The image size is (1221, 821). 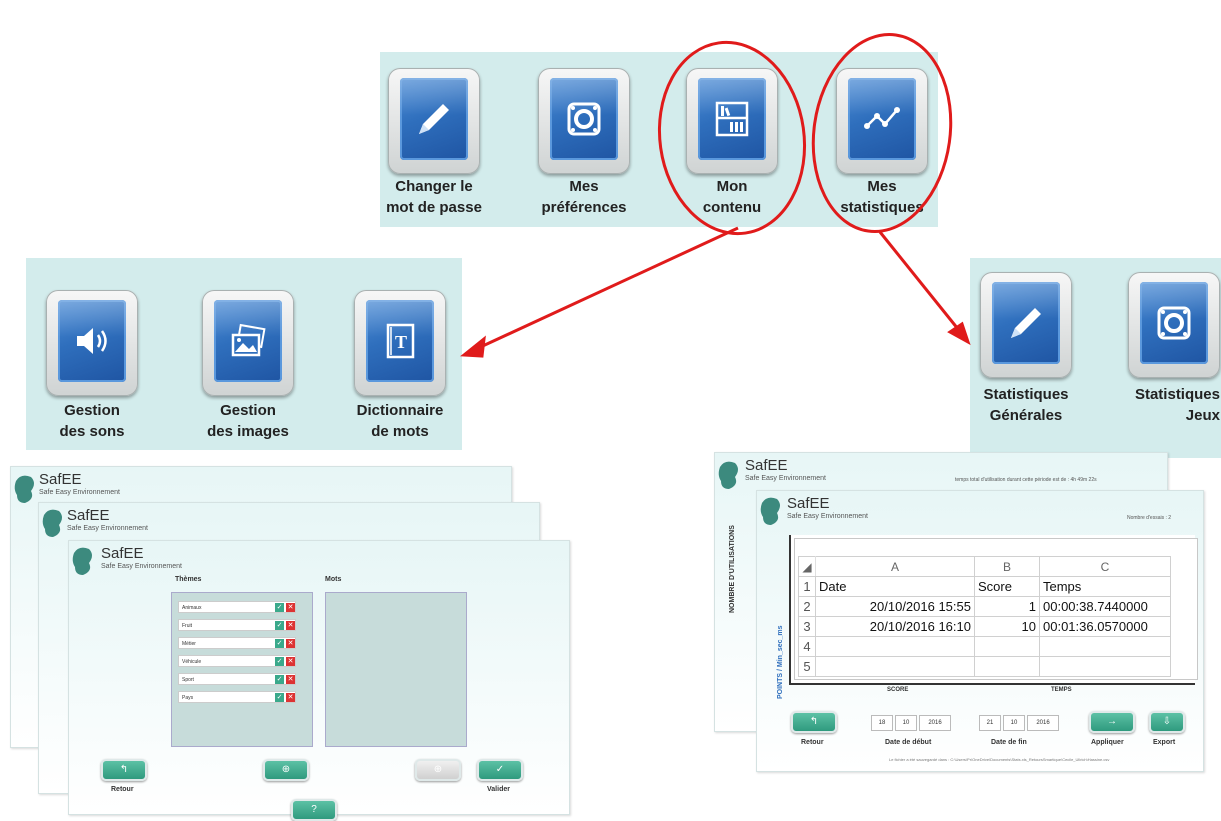 What do you see at coordinates (606, 289) in the screenshot?
I see `arrow-to-content-menu` at bounding box center [606, 289].